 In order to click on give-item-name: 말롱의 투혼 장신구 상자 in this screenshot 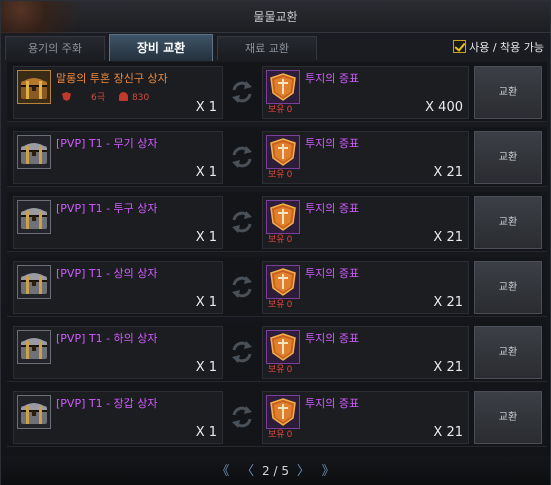, I will do `click(112, 78)`.